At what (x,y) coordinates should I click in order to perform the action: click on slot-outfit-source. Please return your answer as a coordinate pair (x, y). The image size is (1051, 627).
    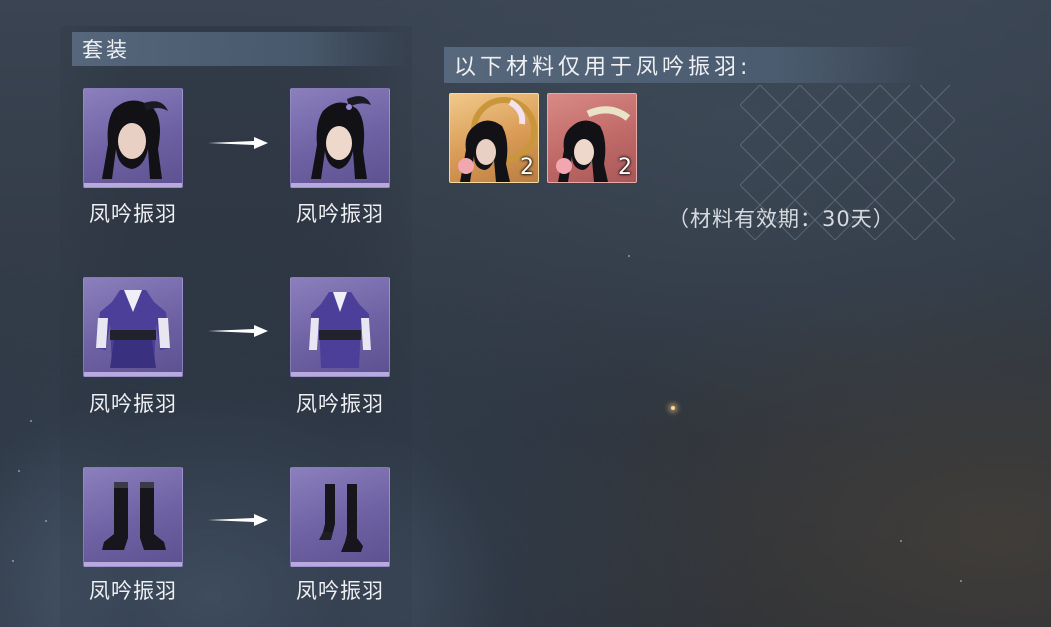
    Looking at the image, I should click on (133, 327).